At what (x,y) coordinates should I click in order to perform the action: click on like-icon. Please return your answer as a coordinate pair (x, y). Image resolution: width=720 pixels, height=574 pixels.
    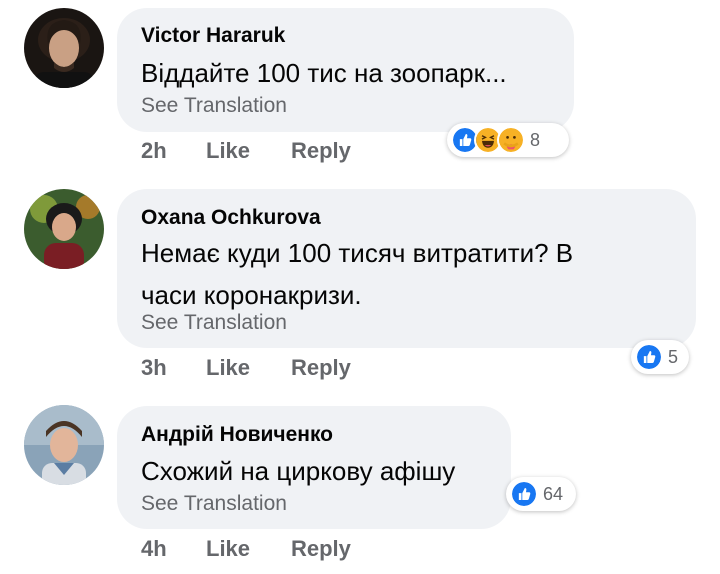
    Looking at the image, I should click on (524, 494).